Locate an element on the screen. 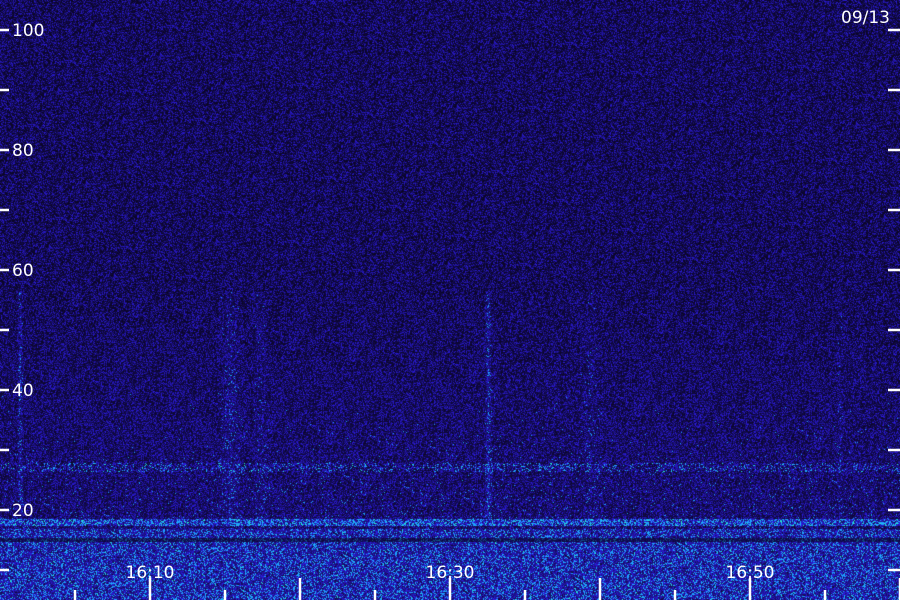  x-axis-ticks: 16:10 16:30 16:50 is located at coordinates (486, 581).